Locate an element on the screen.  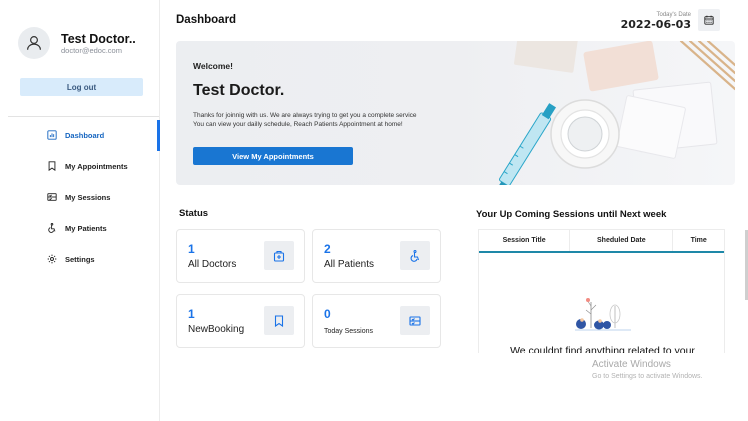
calendar-icon is located at coordinates (709, 20).